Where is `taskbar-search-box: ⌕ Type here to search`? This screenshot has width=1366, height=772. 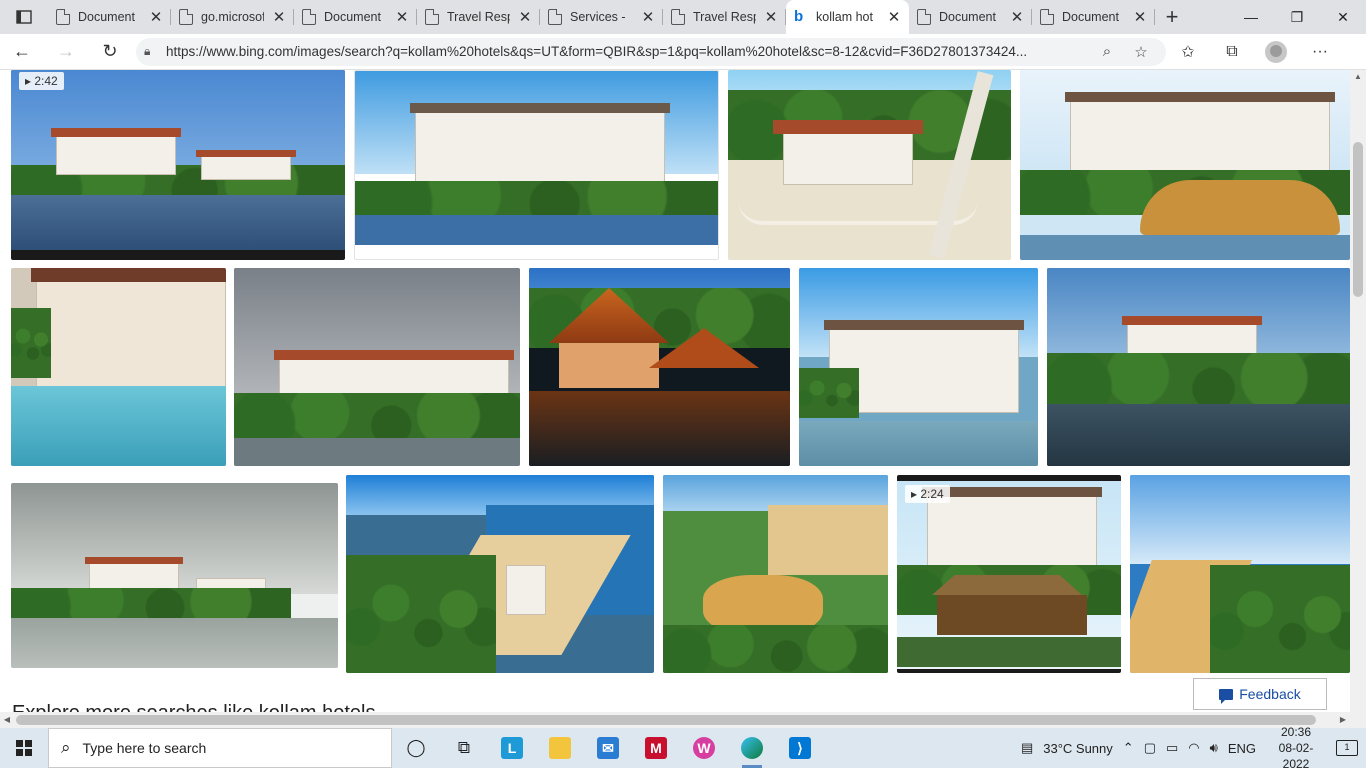
taskbar-search-box: ⌕ Type here to search is located at coordinates (220, 748).